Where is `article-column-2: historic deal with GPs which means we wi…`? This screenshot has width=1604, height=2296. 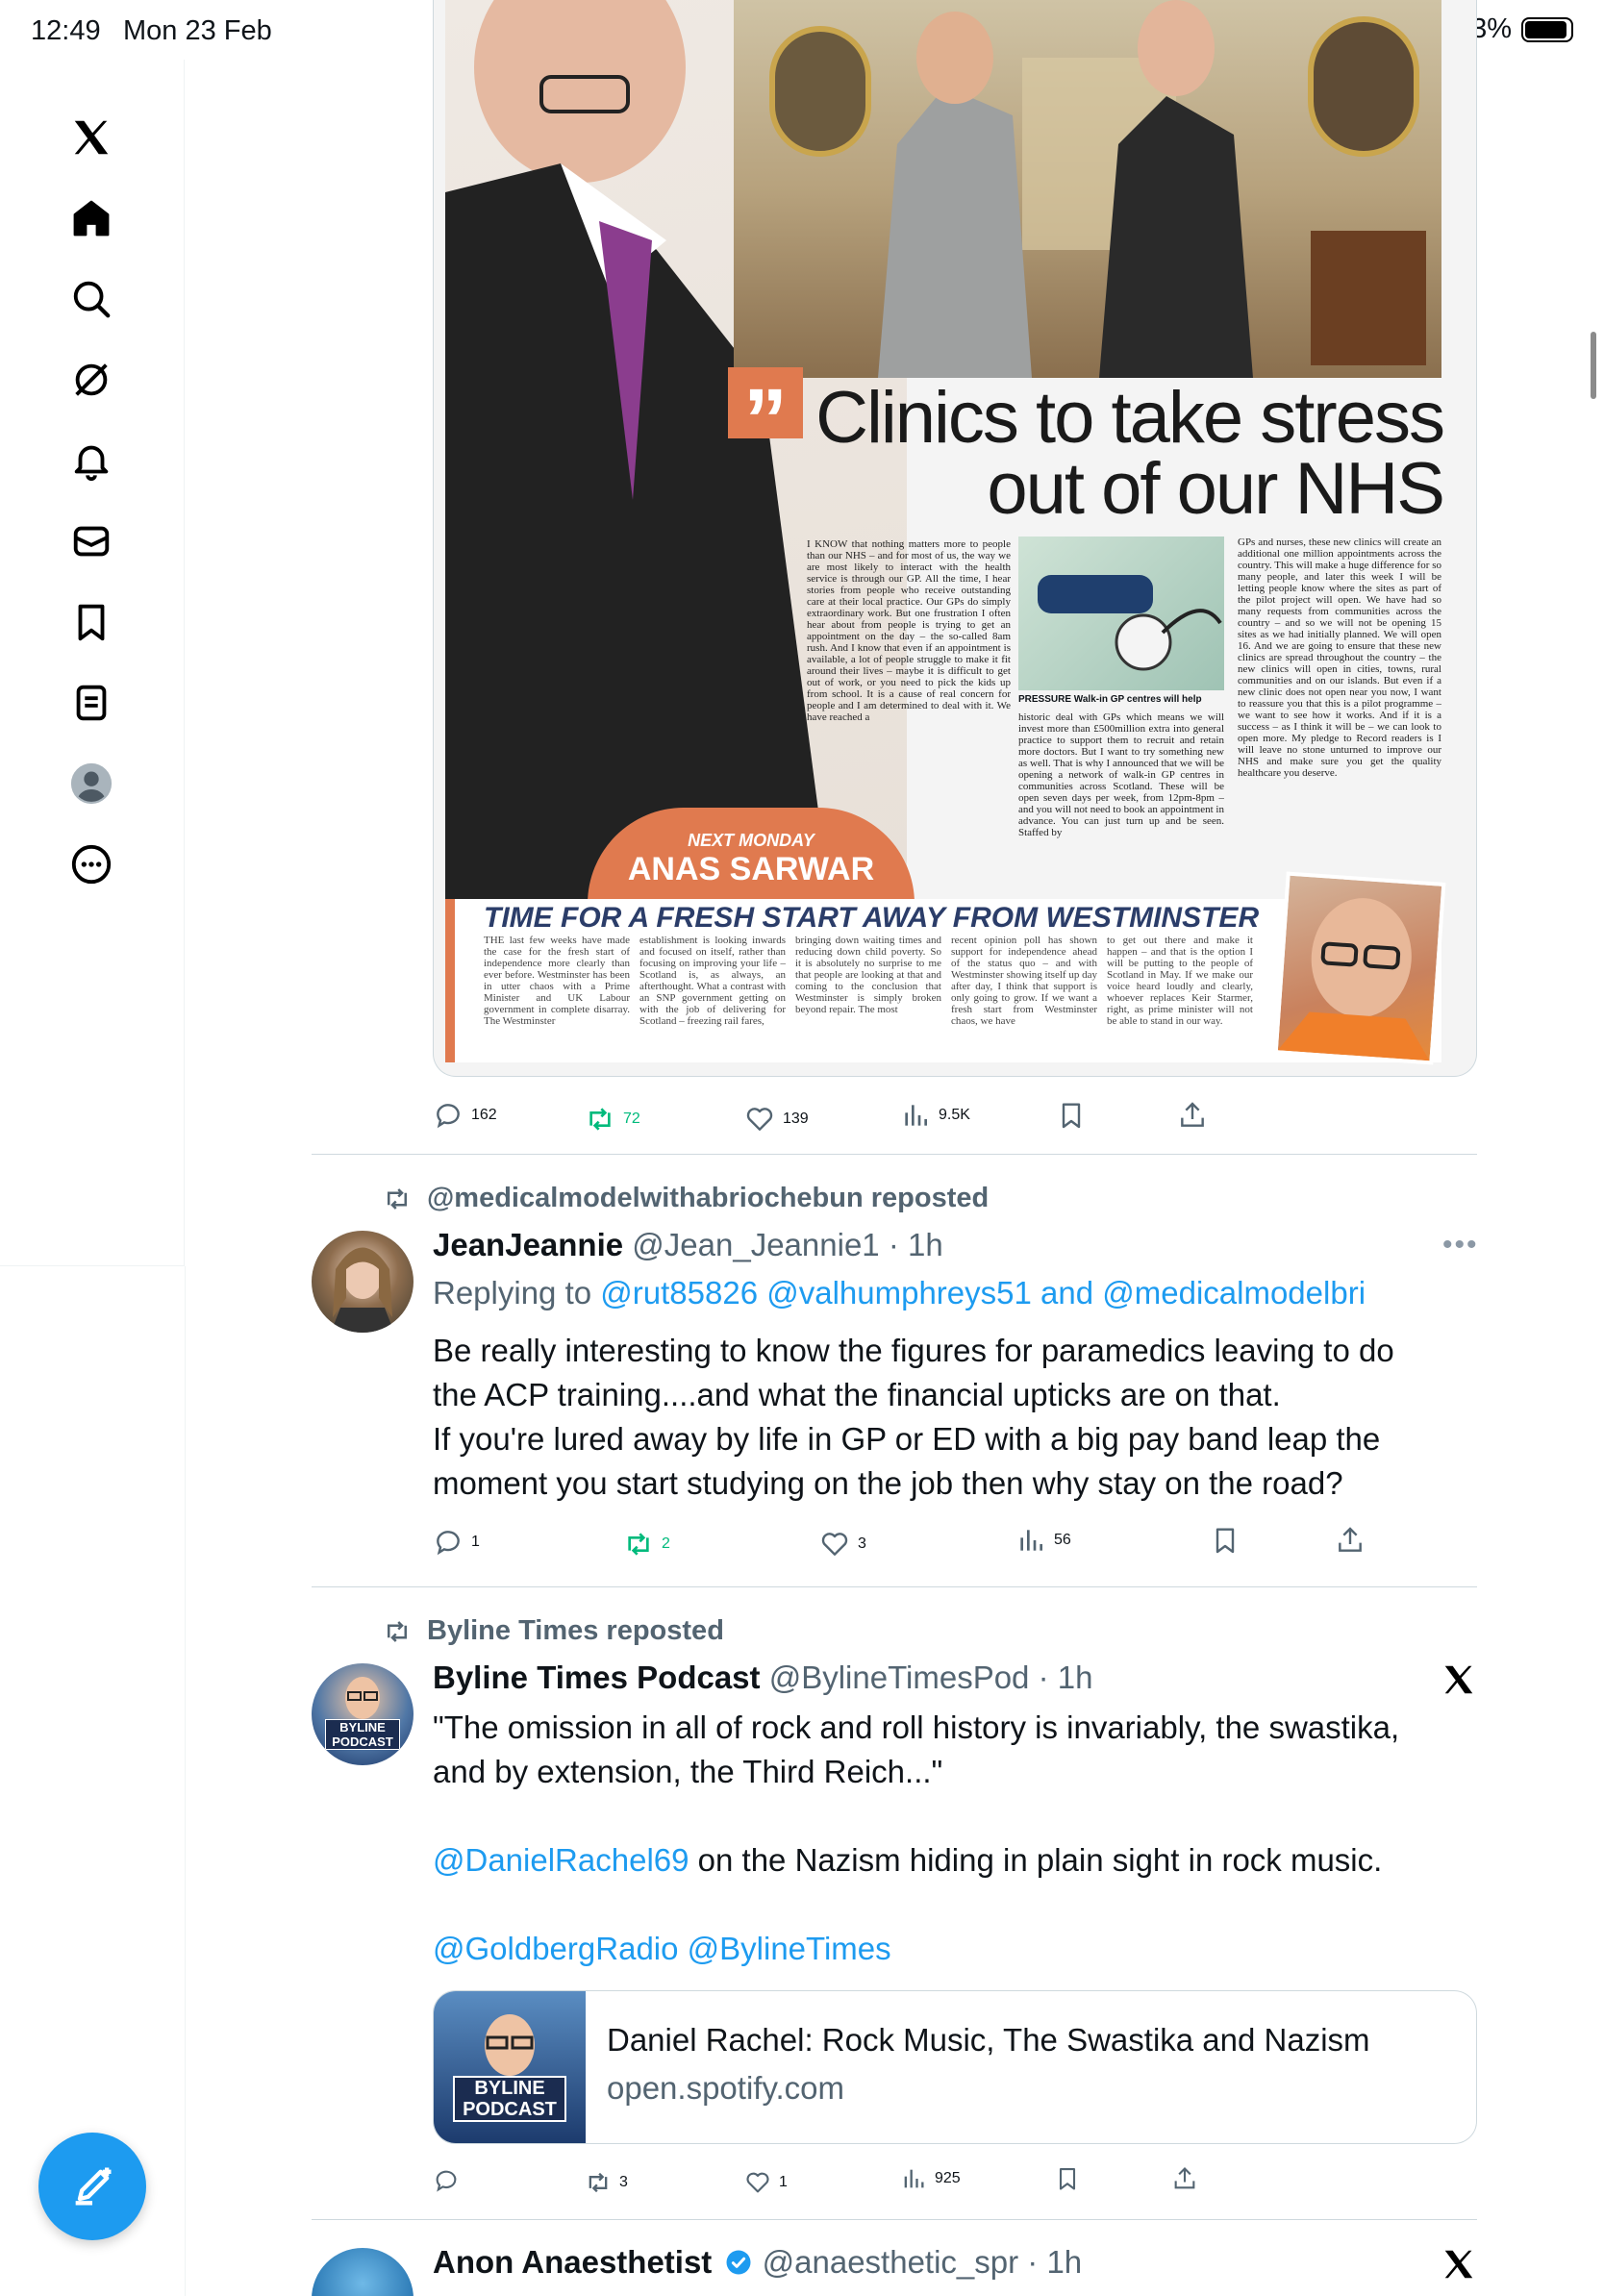 article-column-2: historic deal with GPs which means we wi… is located at coordinates (1121, 774).